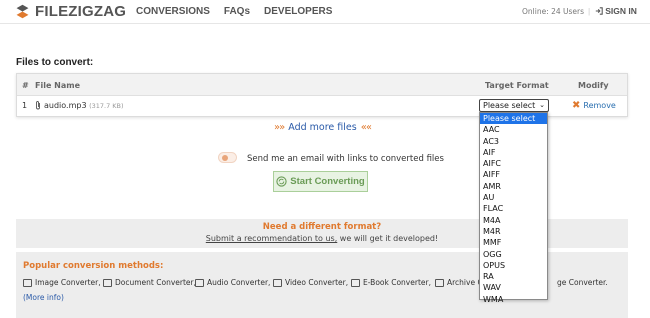 This screenshot has width=650, height=318. What do you see at coordinates (513, 242) in the screenshot?
I see `dropdown-option: MMF` at bounding box center [513, 242].